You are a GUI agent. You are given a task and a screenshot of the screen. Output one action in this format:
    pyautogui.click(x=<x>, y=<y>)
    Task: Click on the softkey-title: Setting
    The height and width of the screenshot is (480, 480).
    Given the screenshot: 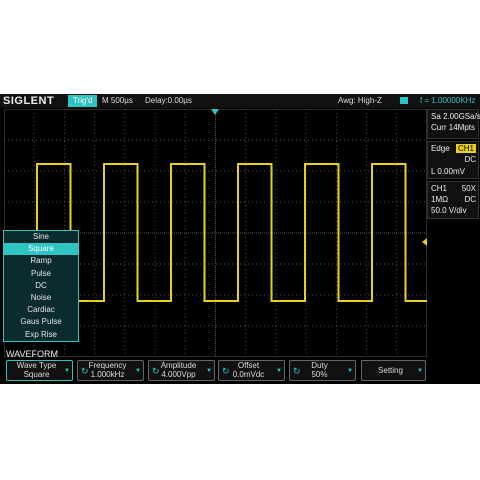 What is the action you would take?
    pyautogui.click(x=390, y=370)
    